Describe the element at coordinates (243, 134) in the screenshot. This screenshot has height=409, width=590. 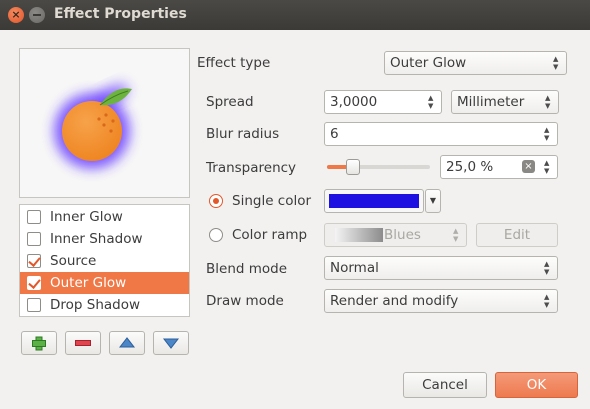
I see `blur-radius-label: Blur radius` at that location.